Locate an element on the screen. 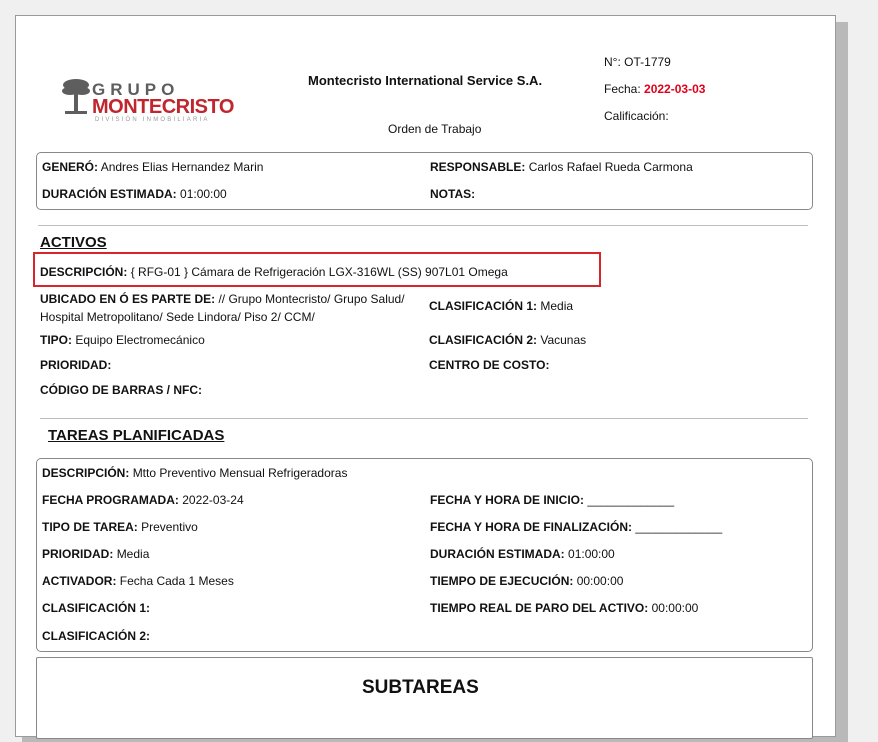 The image size is (878, 742). company-name: Montecristo International Service S.A. is located at coordinates (425, 80).